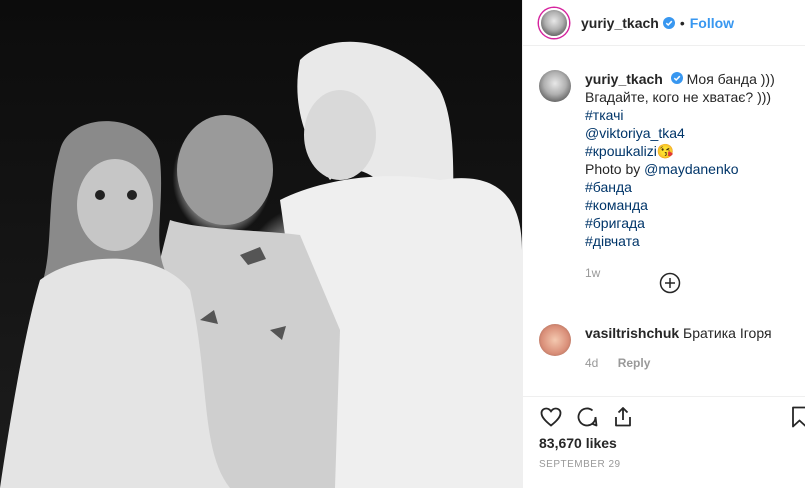  Describe the element at coordinates (712, 23) in the screenshot. I see `follow-button: Follow` at that location.